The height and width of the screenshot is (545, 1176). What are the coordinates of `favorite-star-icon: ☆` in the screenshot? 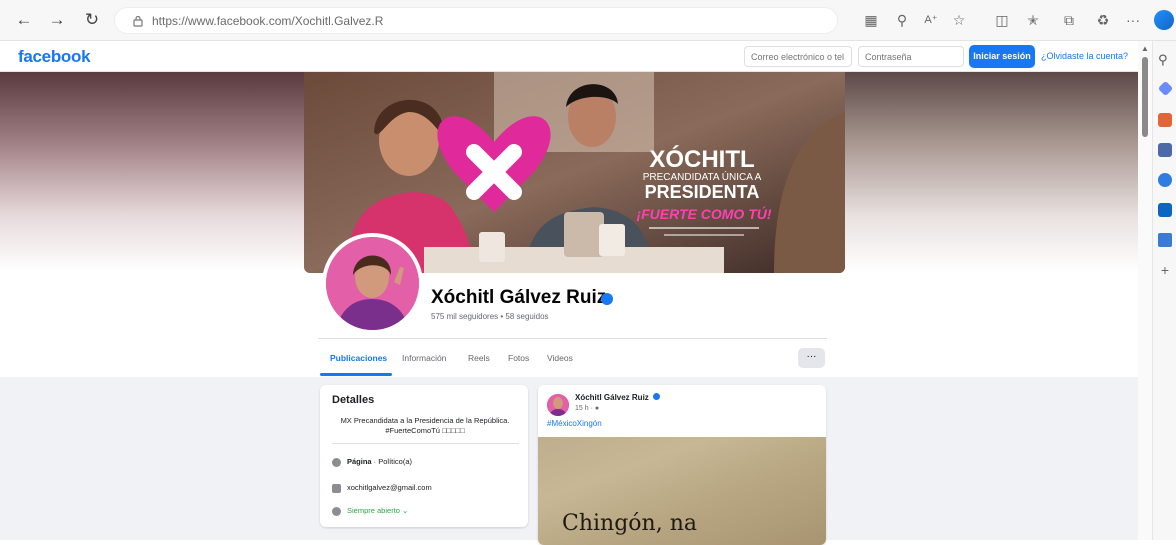 It's located at (959, 20).